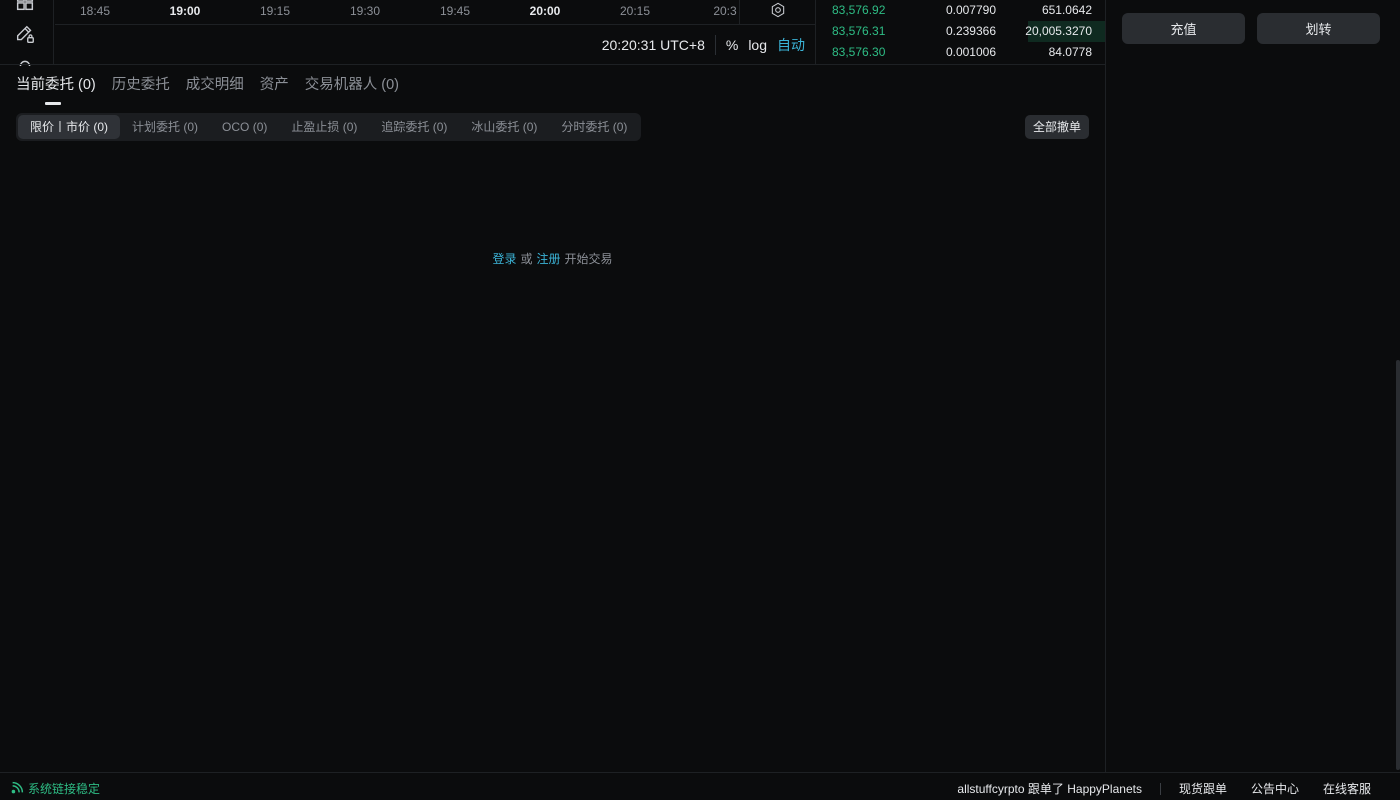 The height and width of the screenshot is (800, 1400). Describe the element at coordinates (970, 31) in the screenshot. I see `order-book-amount: 0.239366` at that location.